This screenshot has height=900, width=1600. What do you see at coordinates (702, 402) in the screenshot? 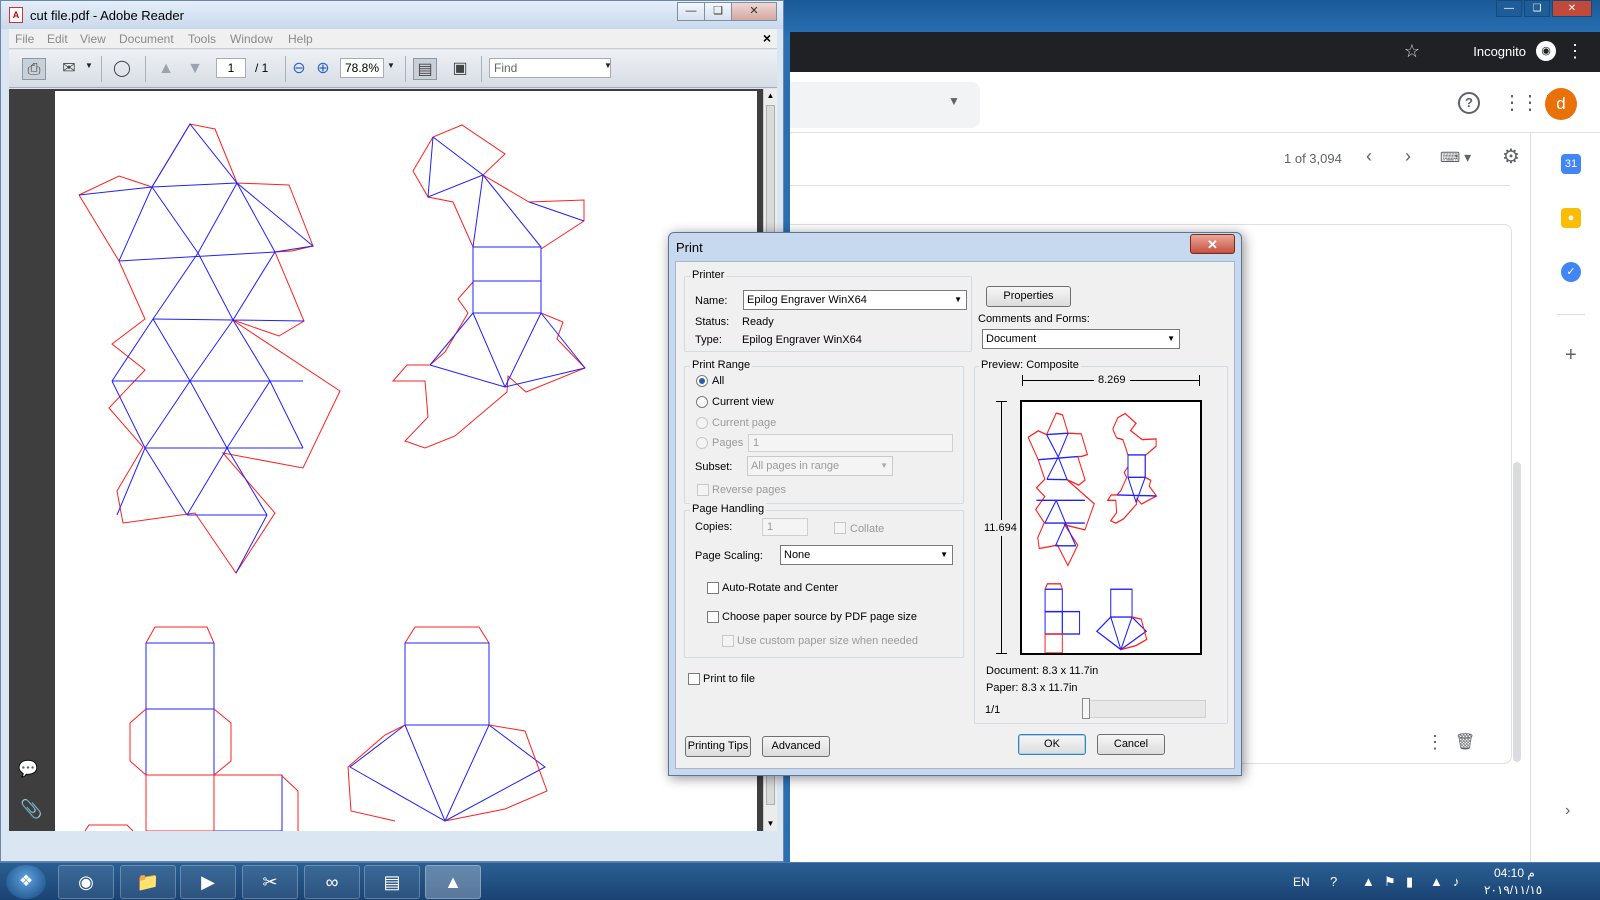
I see `range-current-view-radio` at bounding box center [702, 402].